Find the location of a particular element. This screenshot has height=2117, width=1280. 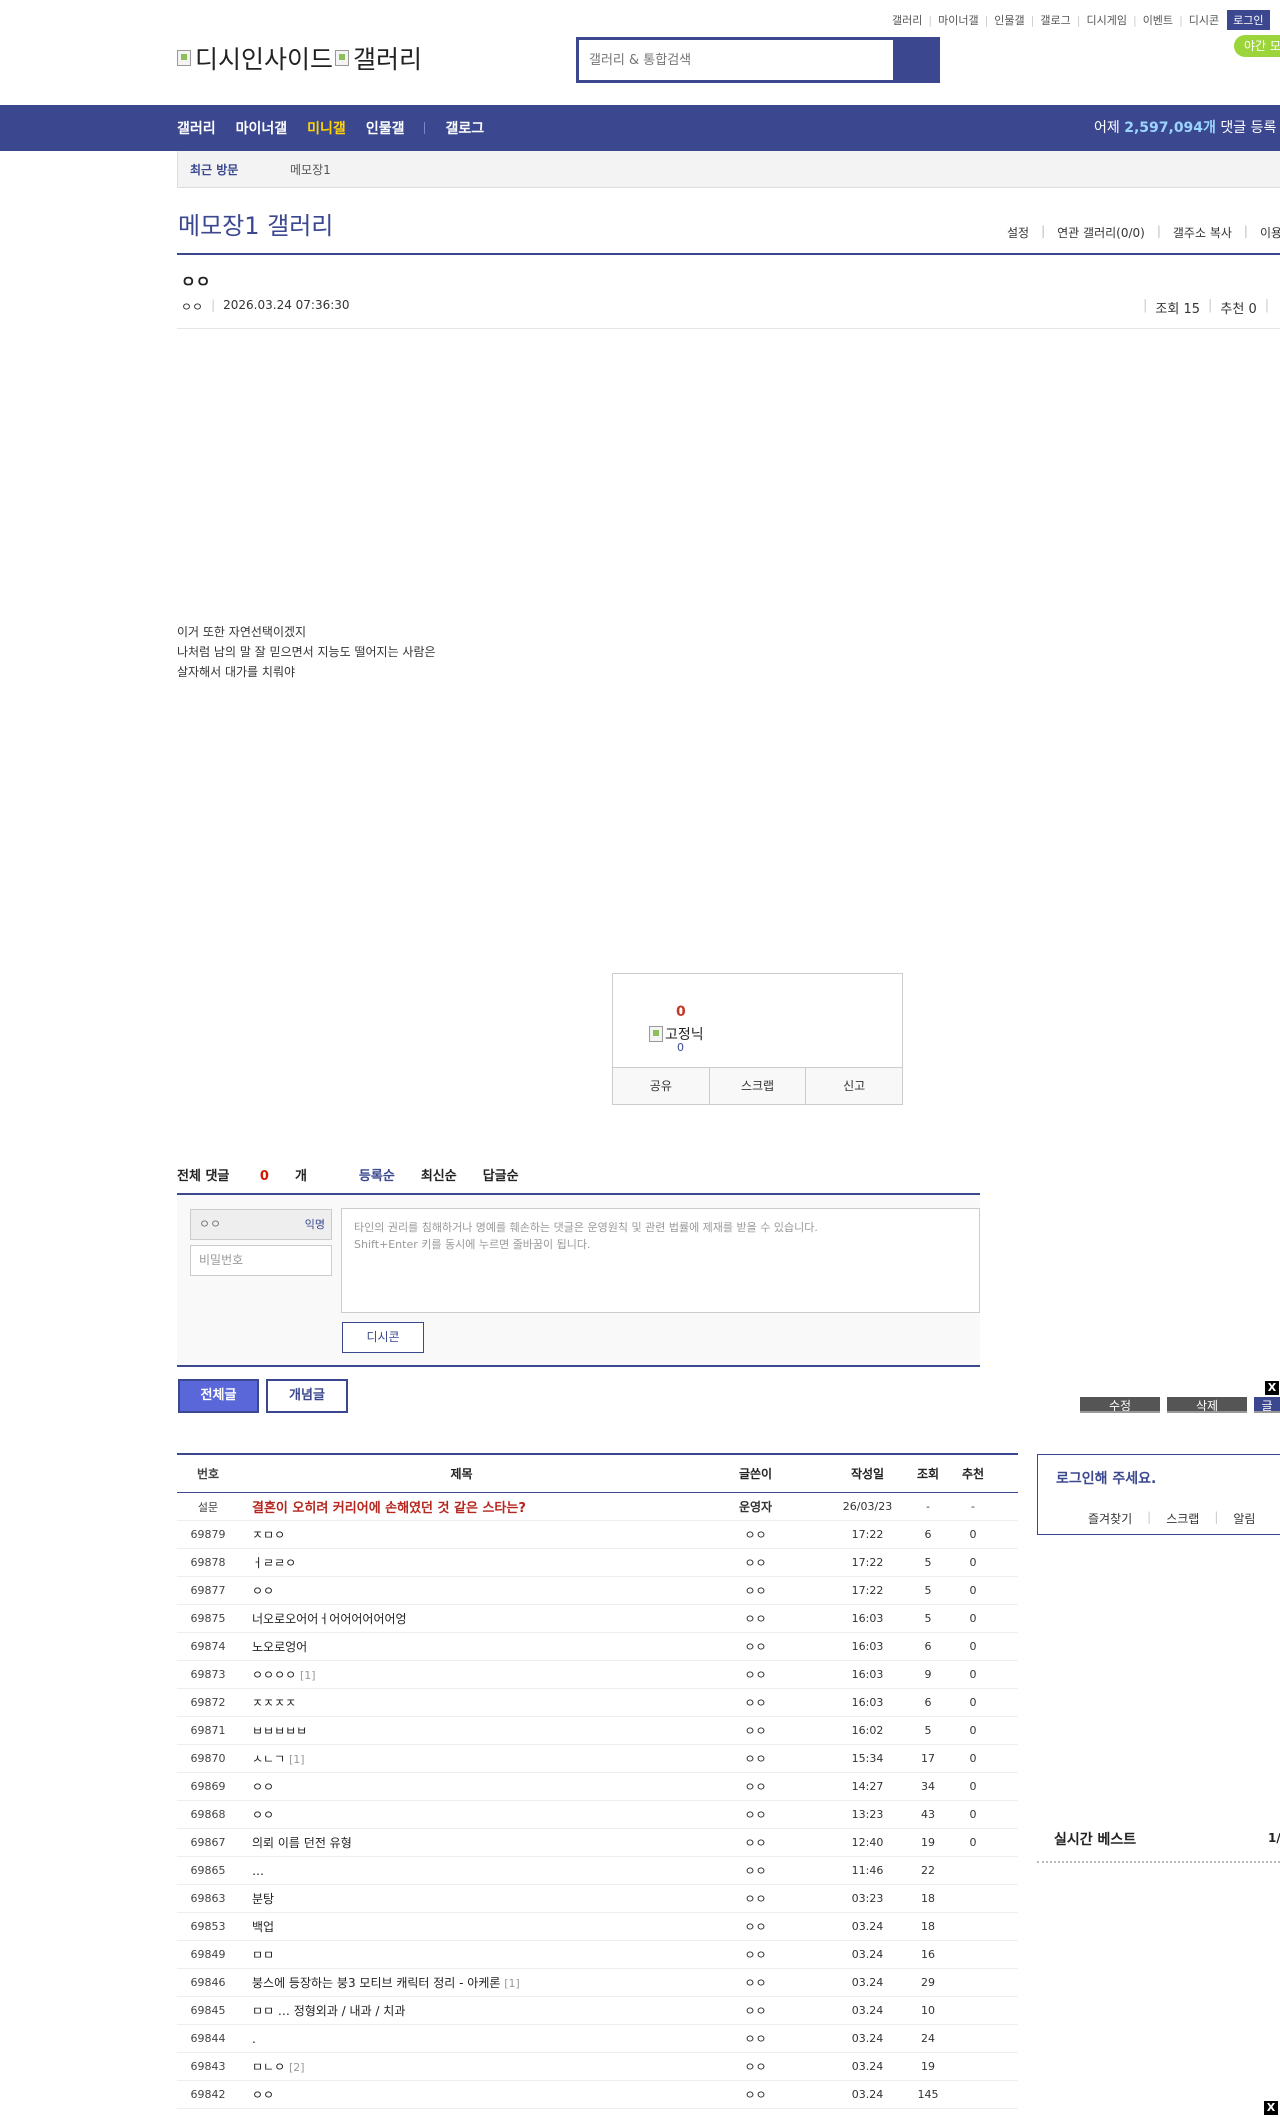

gnb-item-person: 인물갤 is located at coordinates (385, 128).